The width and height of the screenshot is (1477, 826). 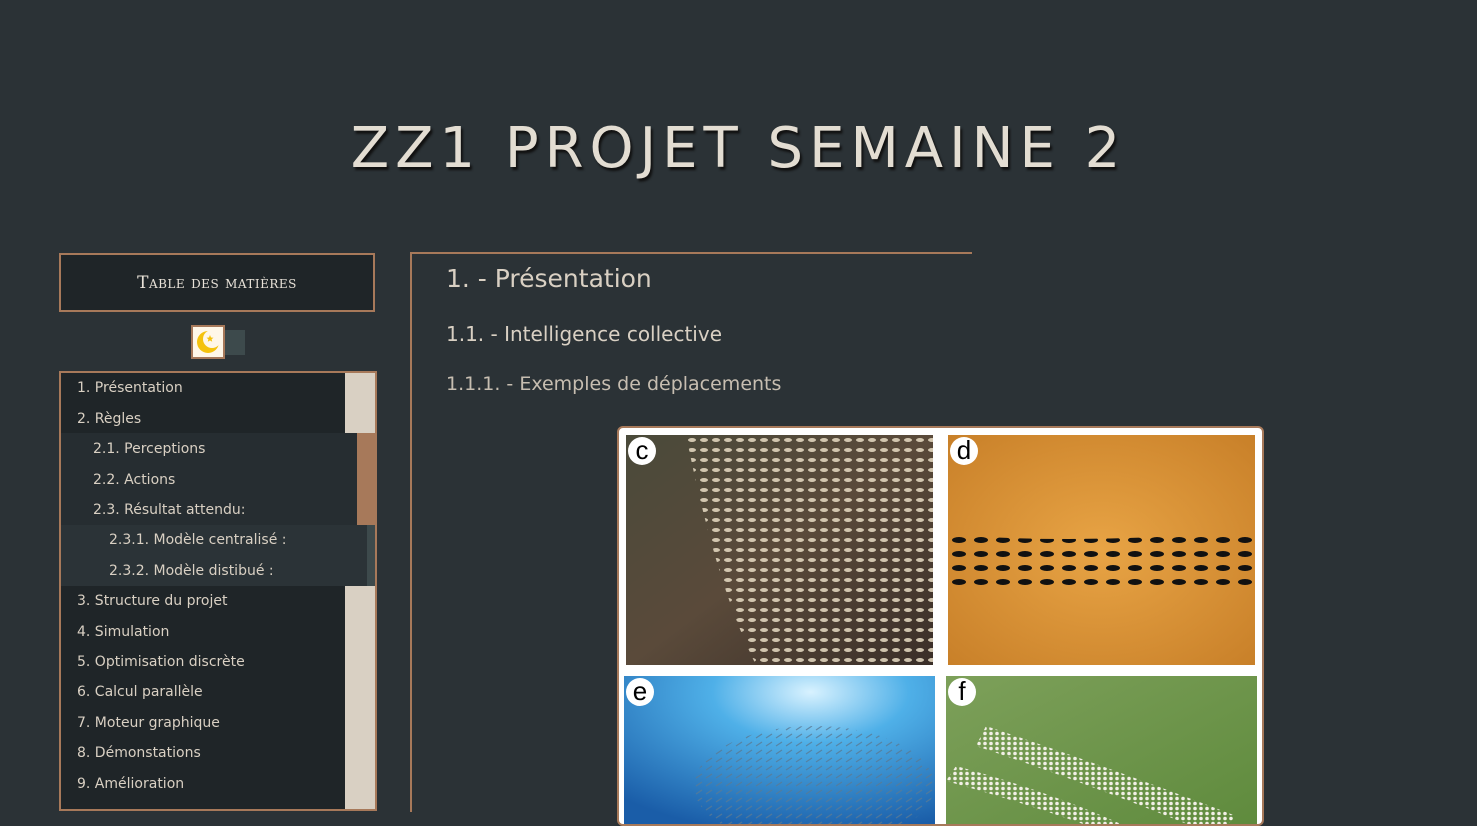 What do you see at coordinates (1101, 750) in the screenshot?
I see `photo-panel-f: f` at bounding box center [1101, 750].